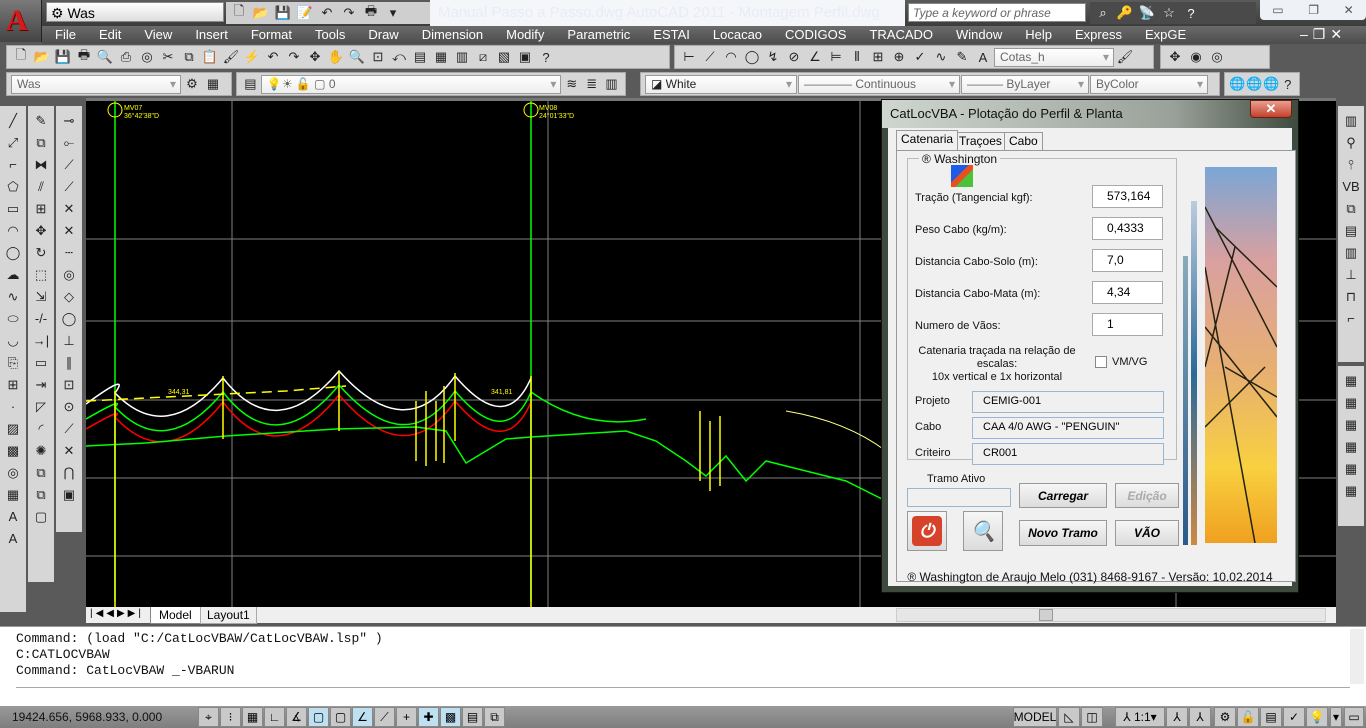 The image size is (1366, 728). Describe the element at coordinates (13, 318) in the screenshot. I see `ellipse-icon: ⬭` at that location.